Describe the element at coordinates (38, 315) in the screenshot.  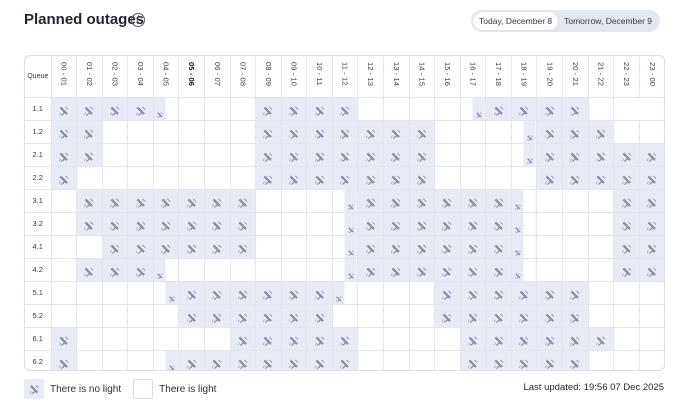
I see `queue-label: 5.2` at that location.